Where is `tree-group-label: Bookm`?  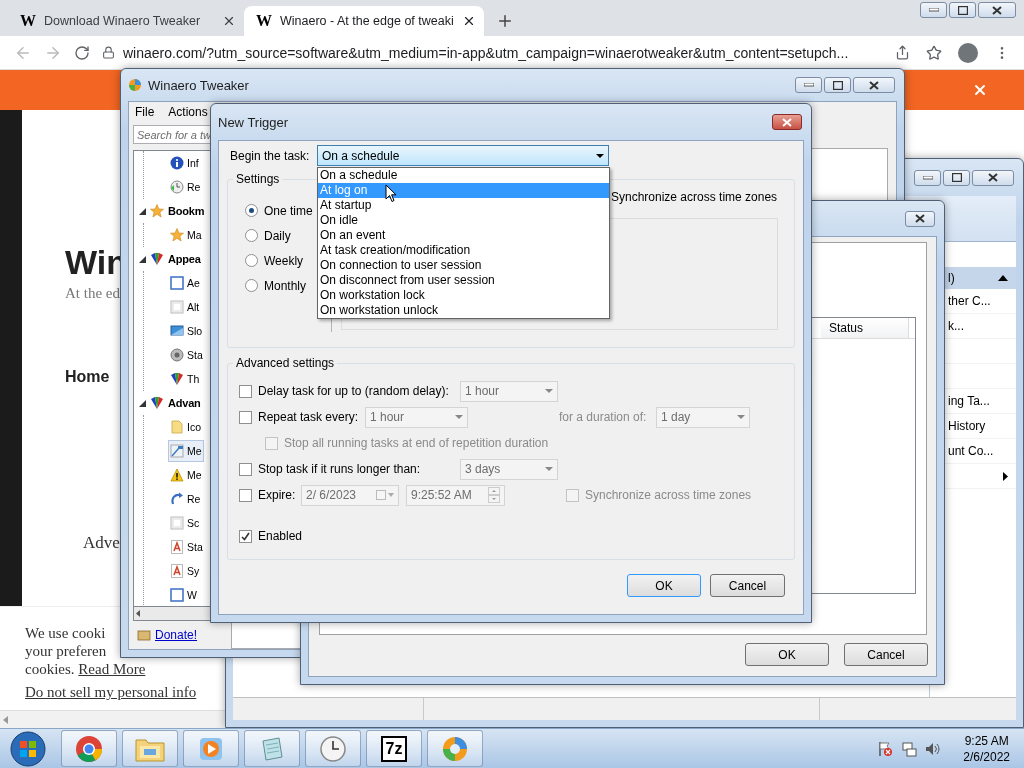 tree-group-label: Bookm is located at coordinates (186, 211).